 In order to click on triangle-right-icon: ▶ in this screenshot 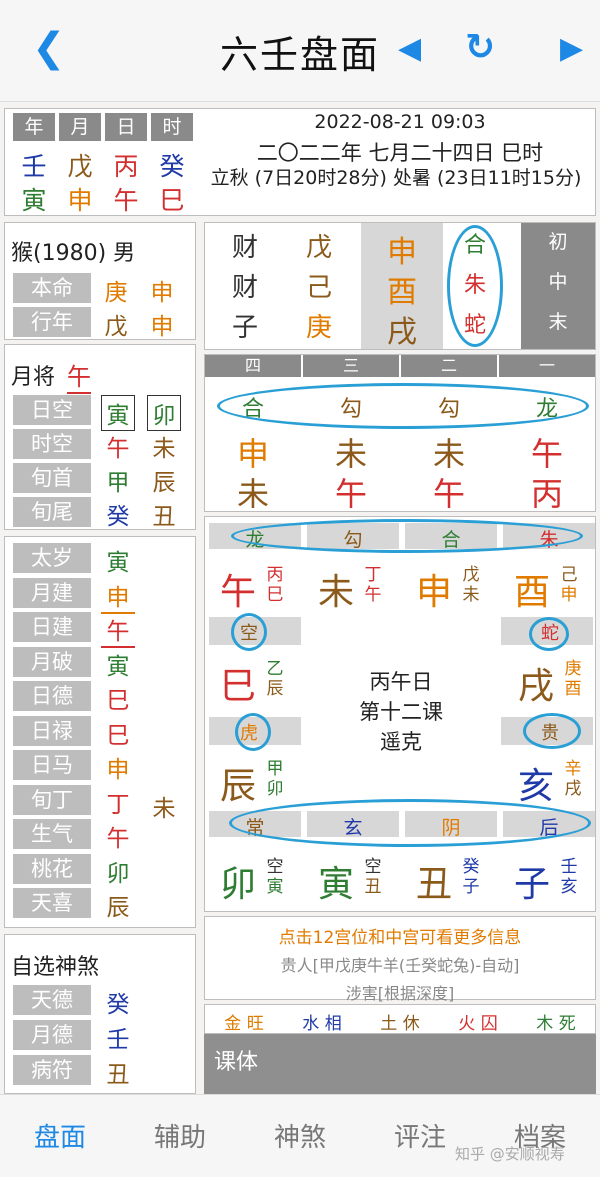, I will do `click(571, 49)`.